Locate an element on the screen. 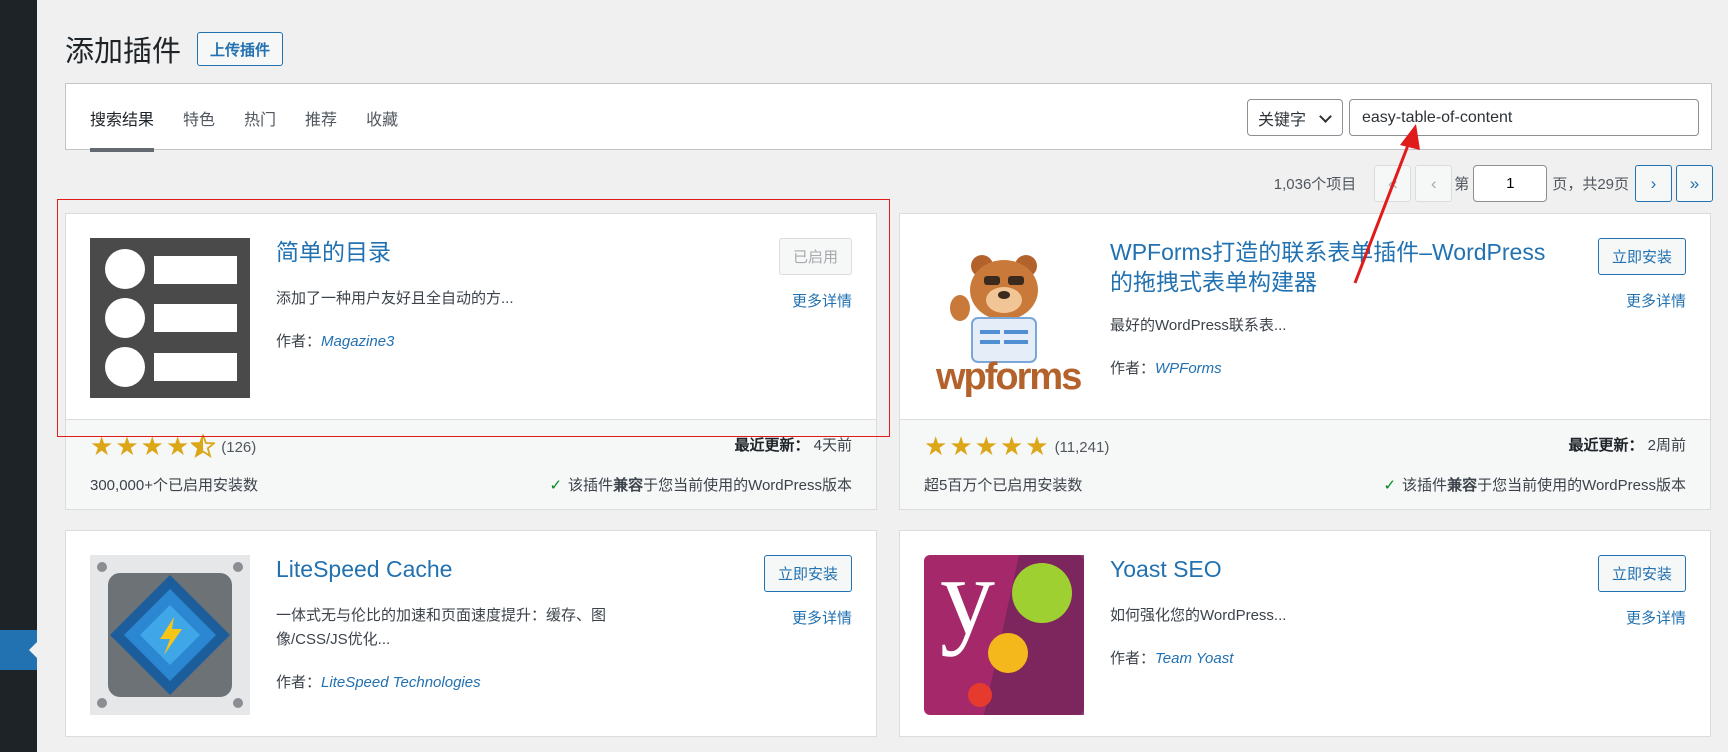 The height and width of the screenshot is (752, 1728). wpforms-wordmark: wpforms is located at coordinates (1009, 377).